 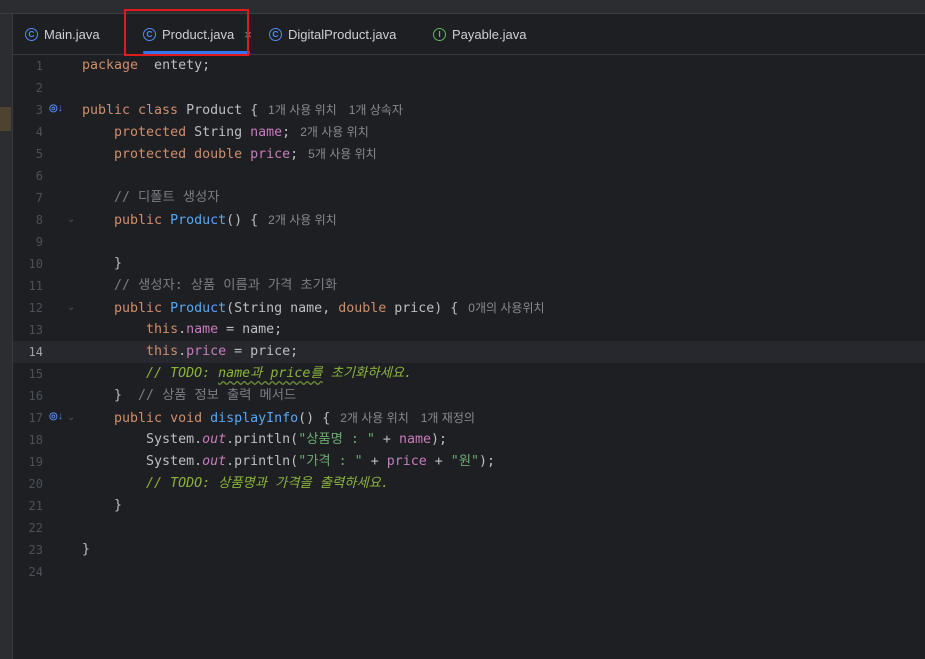 What do you see at coordinates (209, 220) in the screenshot?
I see `code-text: public Product() {2개 사용 위치` at bounding box center [209, 220].